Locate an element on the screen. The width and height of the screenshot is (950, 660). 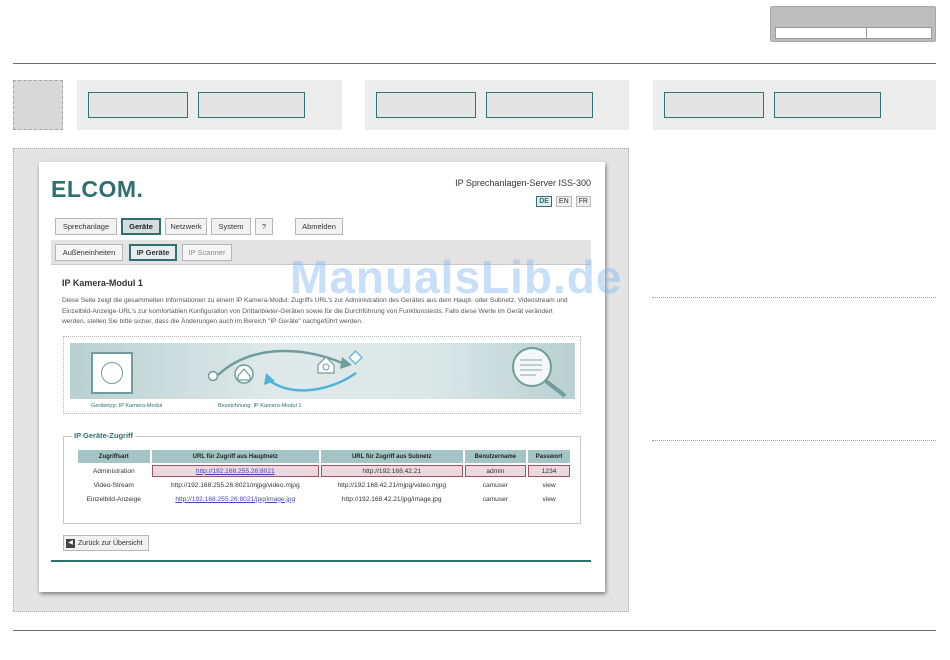
back-to-overview-button: ◀ Zurück zur Übersicht is located at coordinates (106, 543).